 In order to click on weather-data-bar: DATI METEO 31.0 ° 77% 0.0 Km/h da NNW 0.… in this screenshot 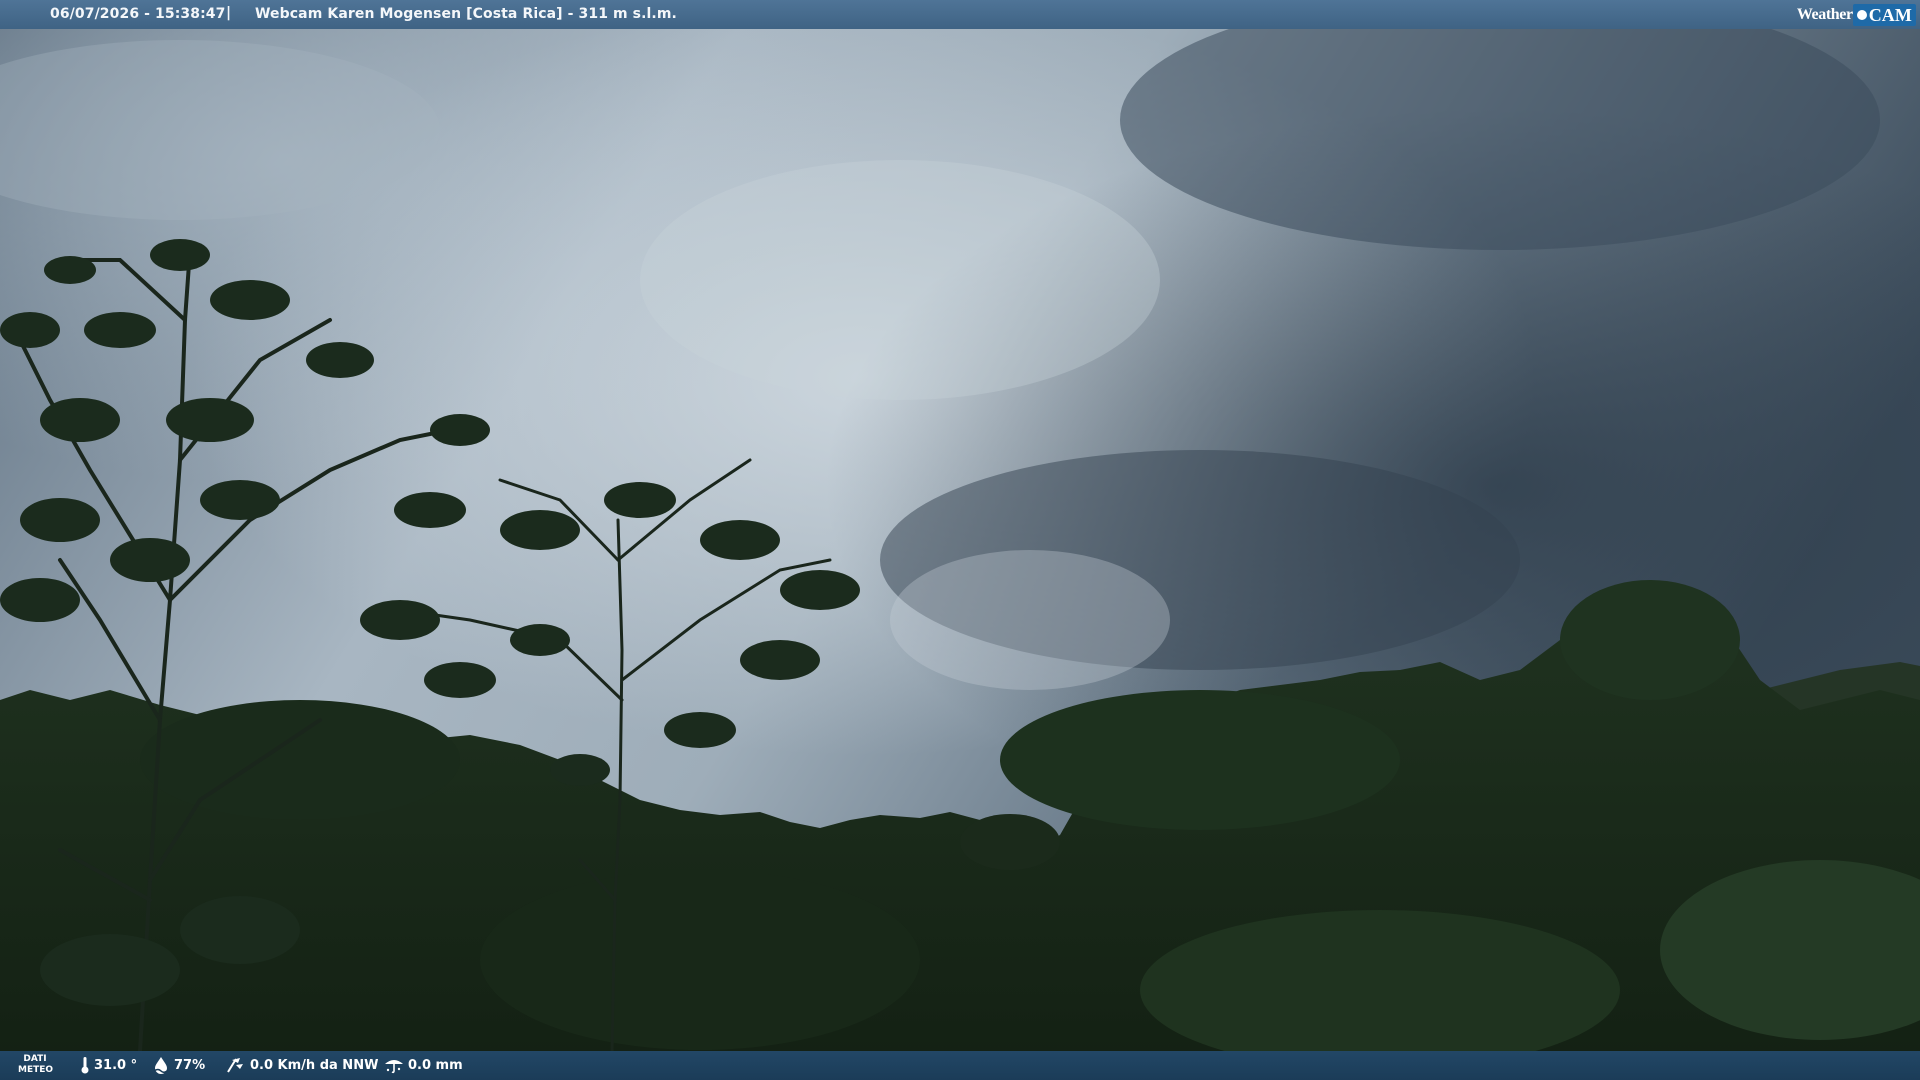, I will do `click(960, 1065)`.